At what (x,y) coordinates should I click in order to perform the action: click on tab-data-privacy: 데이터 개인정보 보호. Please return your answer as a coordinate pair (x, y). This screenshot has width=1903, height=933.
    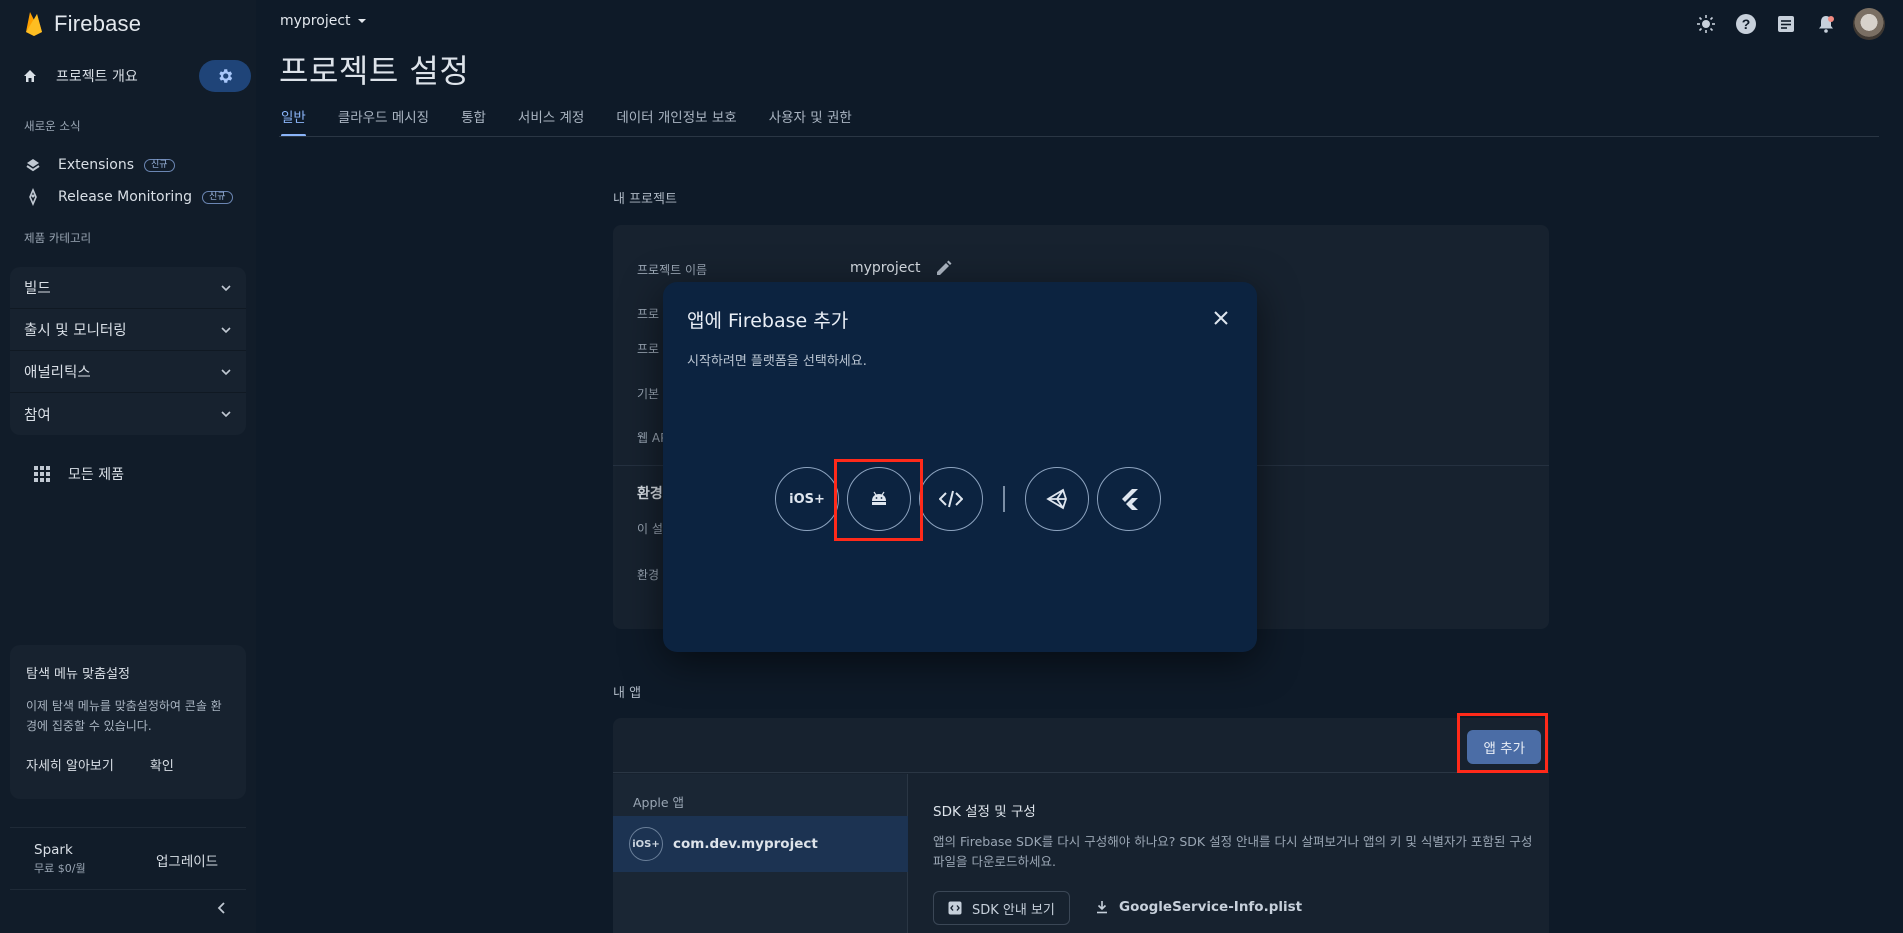
    Looking at the image, I should click on (676, 121).